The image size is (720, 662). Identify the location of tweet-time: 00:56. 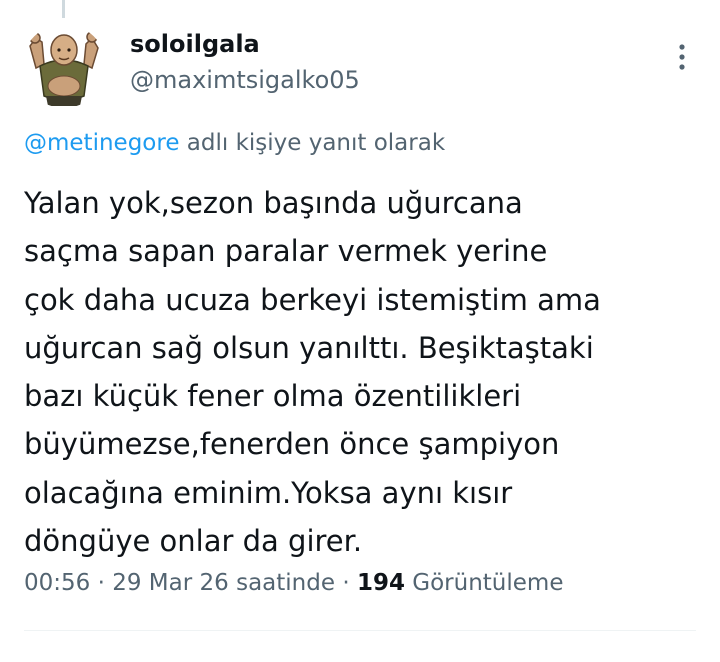
(57, 583).